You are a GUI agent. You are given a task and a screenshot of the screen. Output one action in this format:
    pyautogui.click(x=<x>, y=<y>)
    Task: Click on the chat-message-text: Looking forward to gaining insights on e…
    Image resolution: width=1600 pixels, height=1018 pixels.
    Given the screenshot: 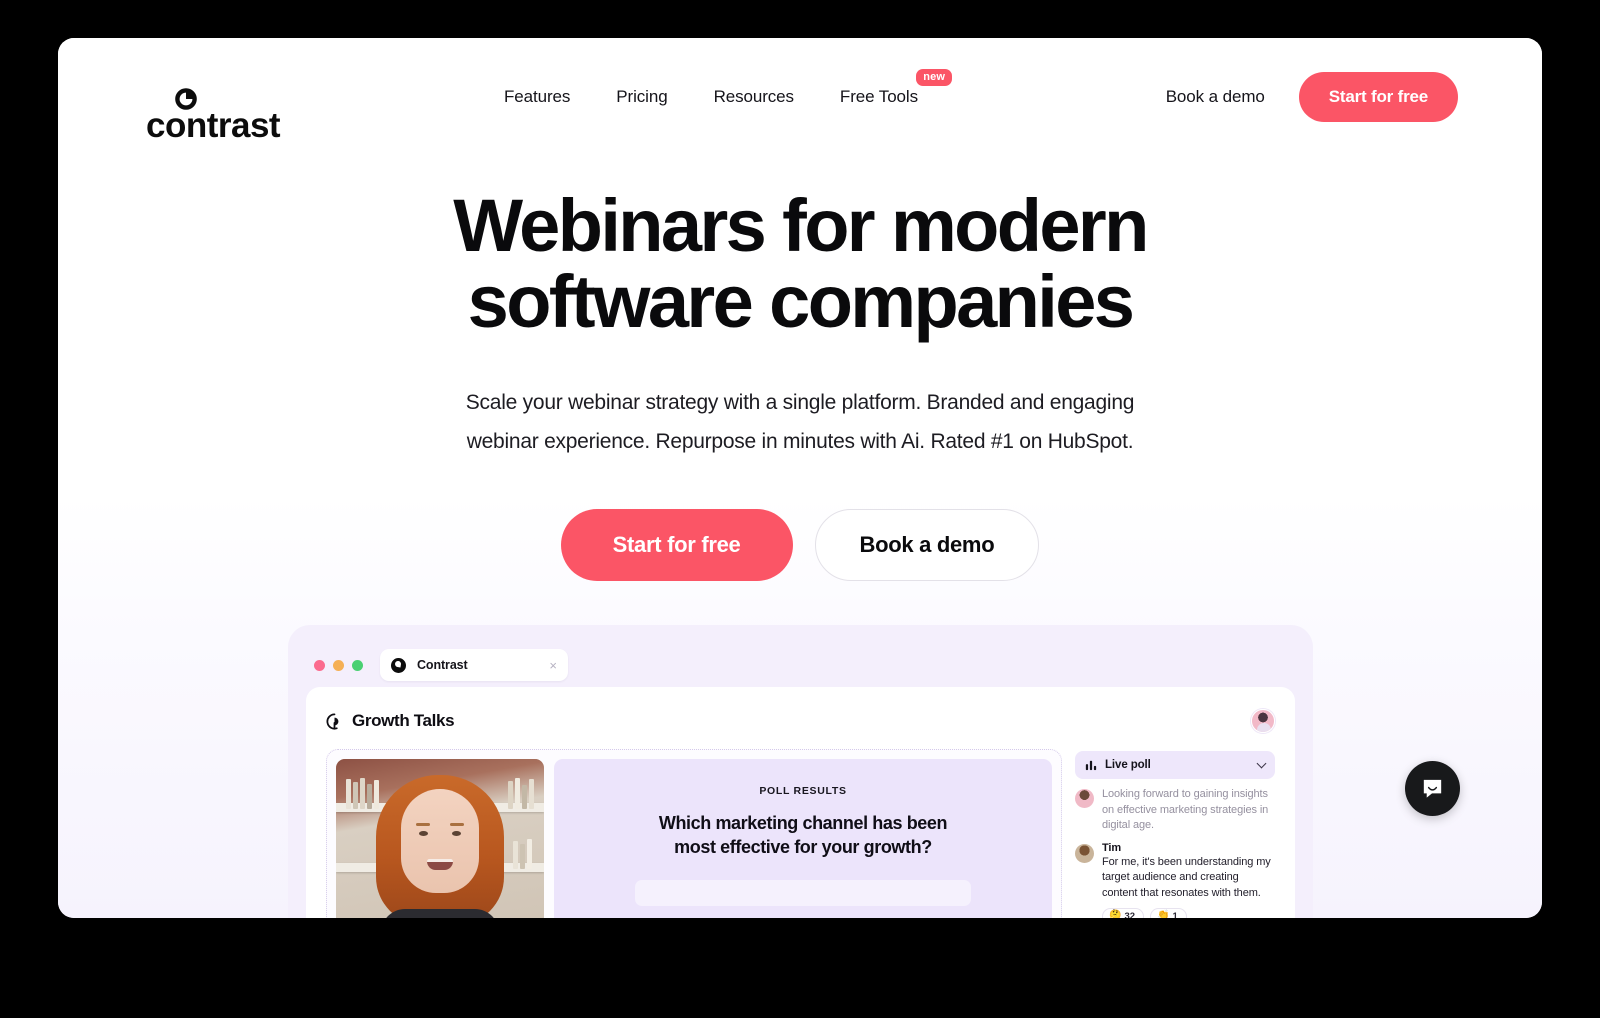 What is the action you would take?
    pyautogui.click(x=1185, y=810)
    